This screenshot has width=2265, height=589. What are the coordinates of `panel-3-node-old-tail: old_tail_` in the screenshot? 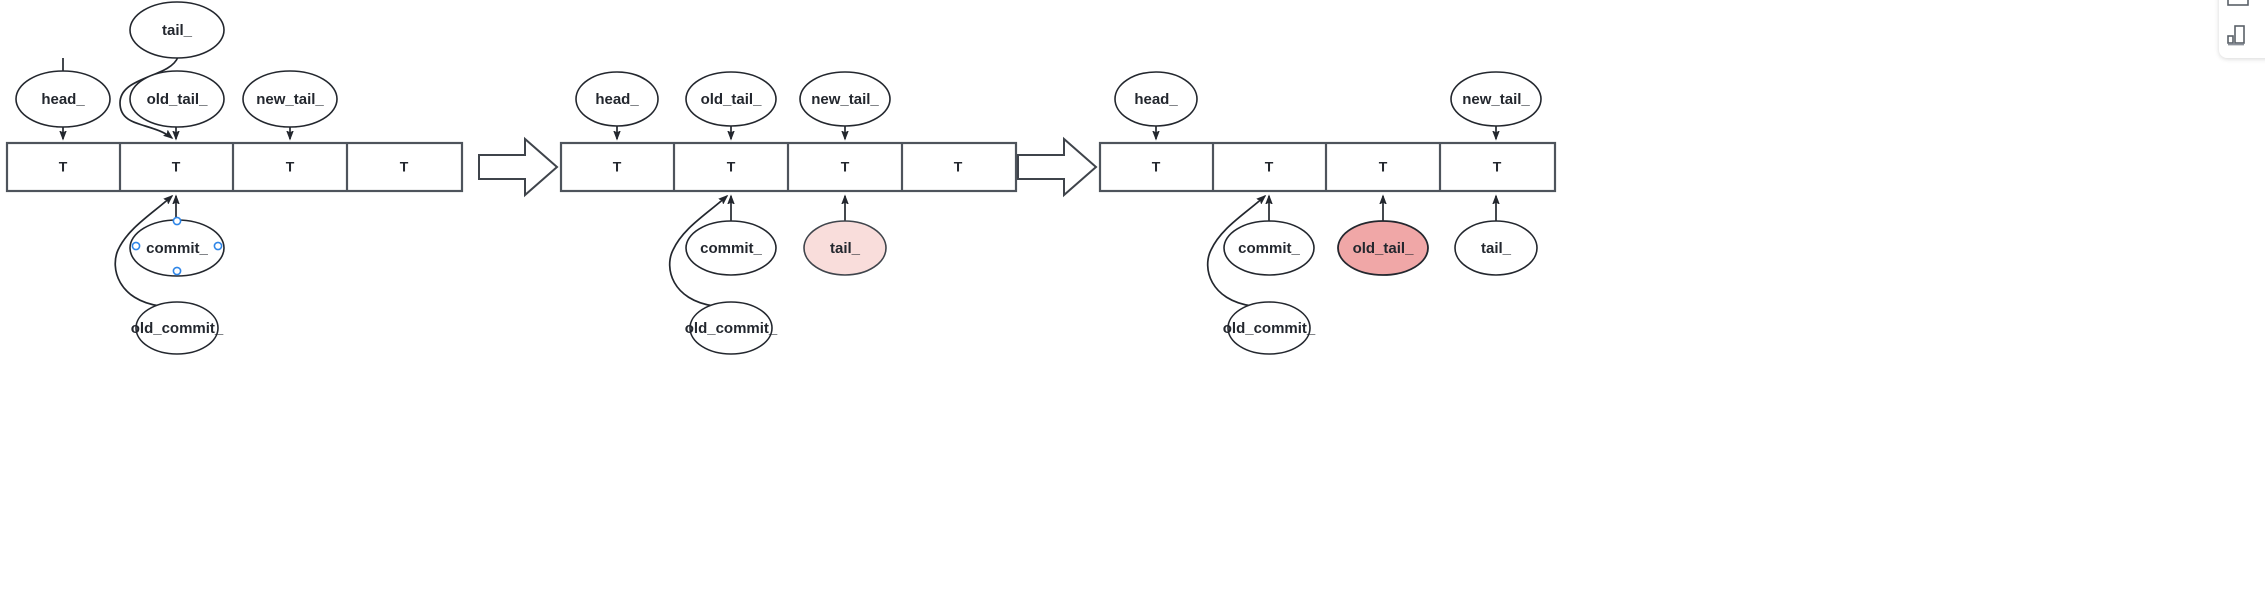 It's located at (1383, 248).